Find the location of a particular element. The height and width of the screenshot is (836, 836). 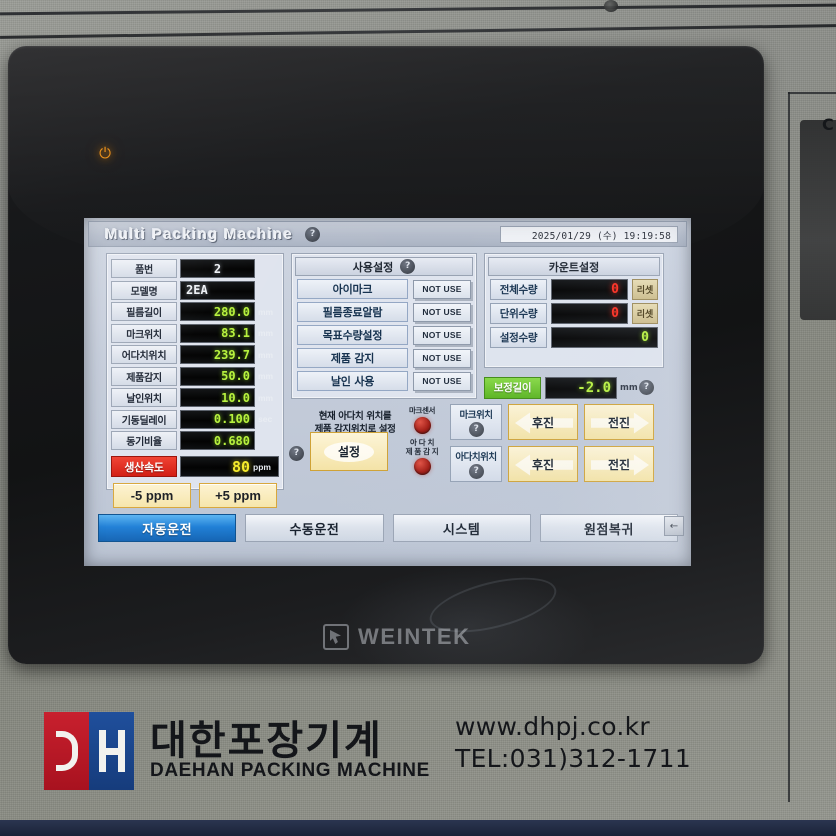

logo-letter-h is located at coordinates (111, 751).